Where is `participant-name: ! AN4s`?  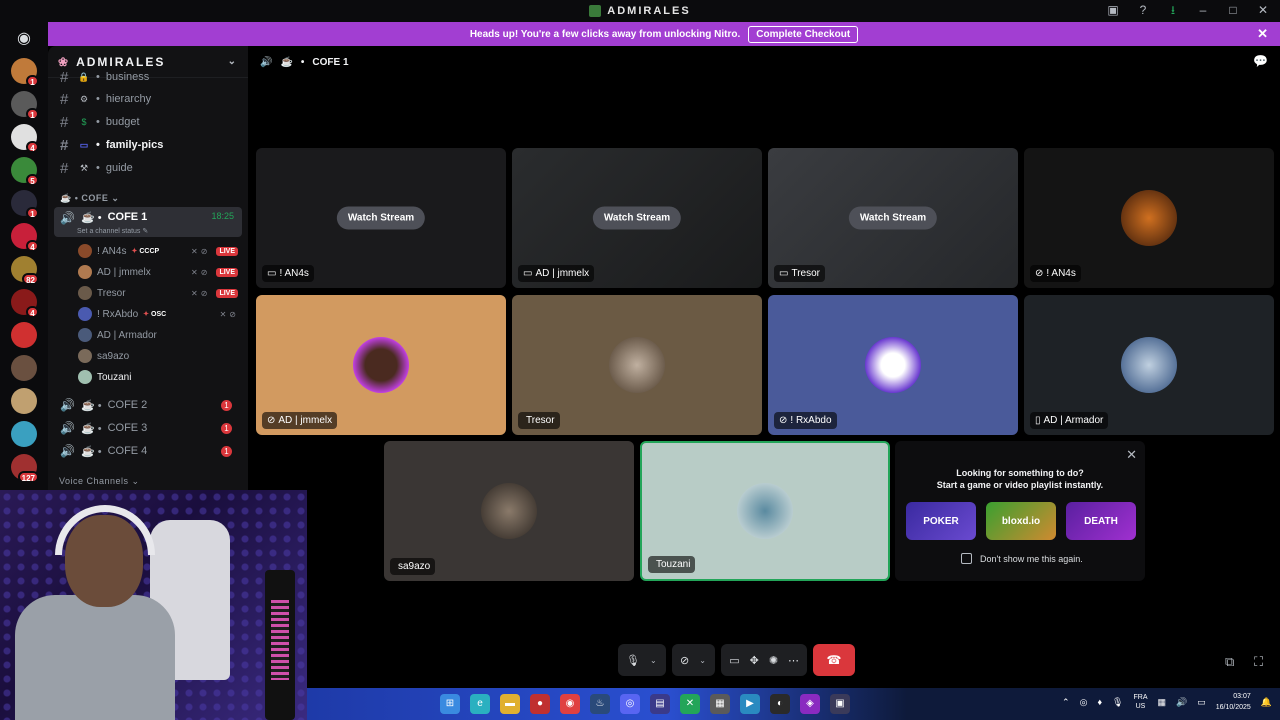
participant-name: ! AN4s is located at coordinates (294, 273).